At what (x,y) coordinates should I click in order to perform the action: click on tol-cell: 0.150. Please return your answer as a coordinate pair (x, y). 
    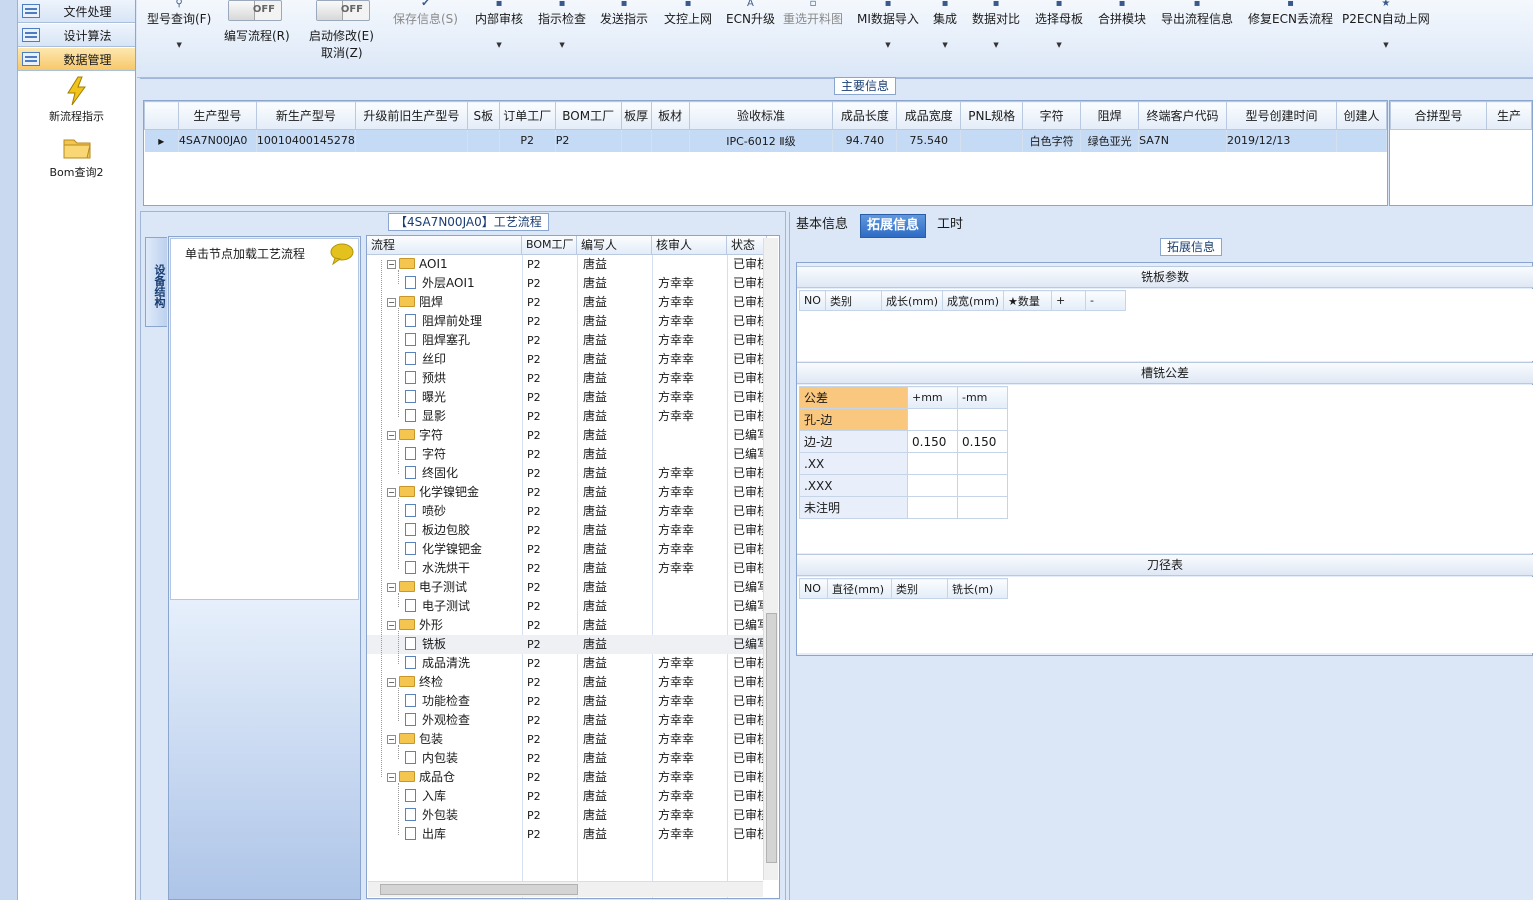
    Looking at the image, I should click on (932, 441).